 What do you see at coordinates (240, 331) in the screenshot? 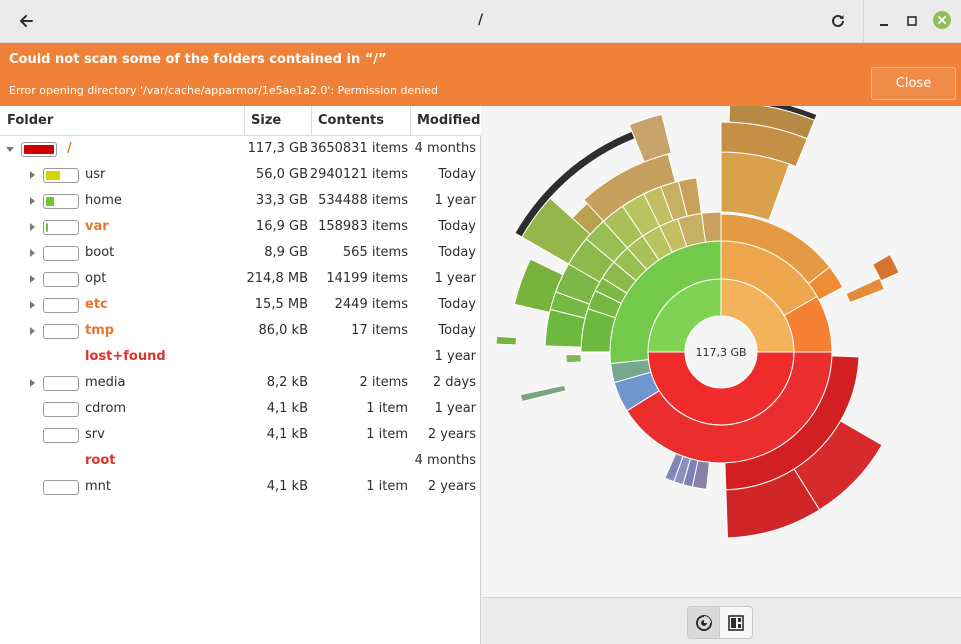
I see `tree-row: tmp 86,0 kB 17 items Today` at bounding box center [240, 331].